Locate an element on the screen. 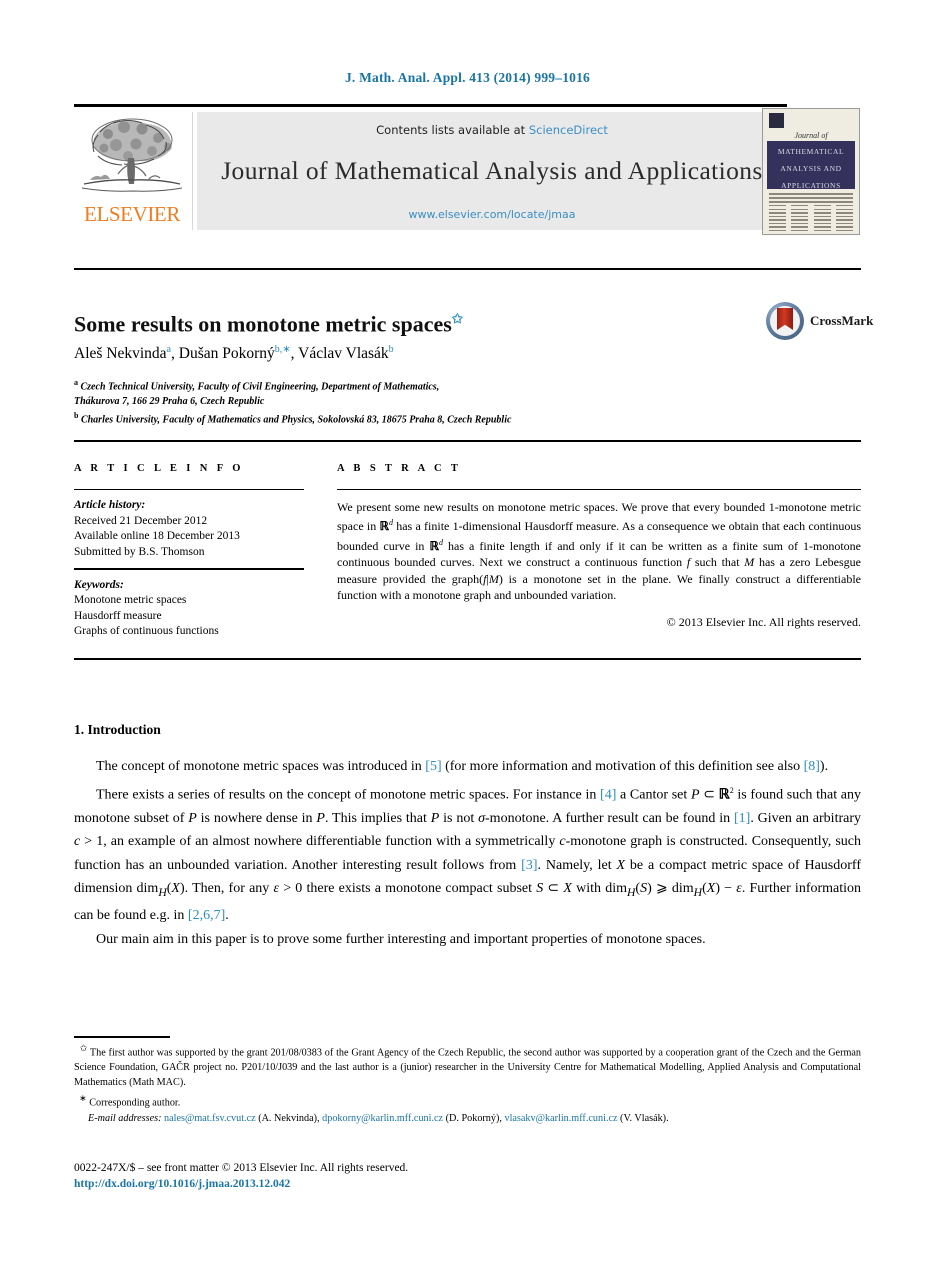 The height and width of the screenshot is (1266, 935). article-info-heading: A R T I C L E I N F O is located at coordinates (159, 468).